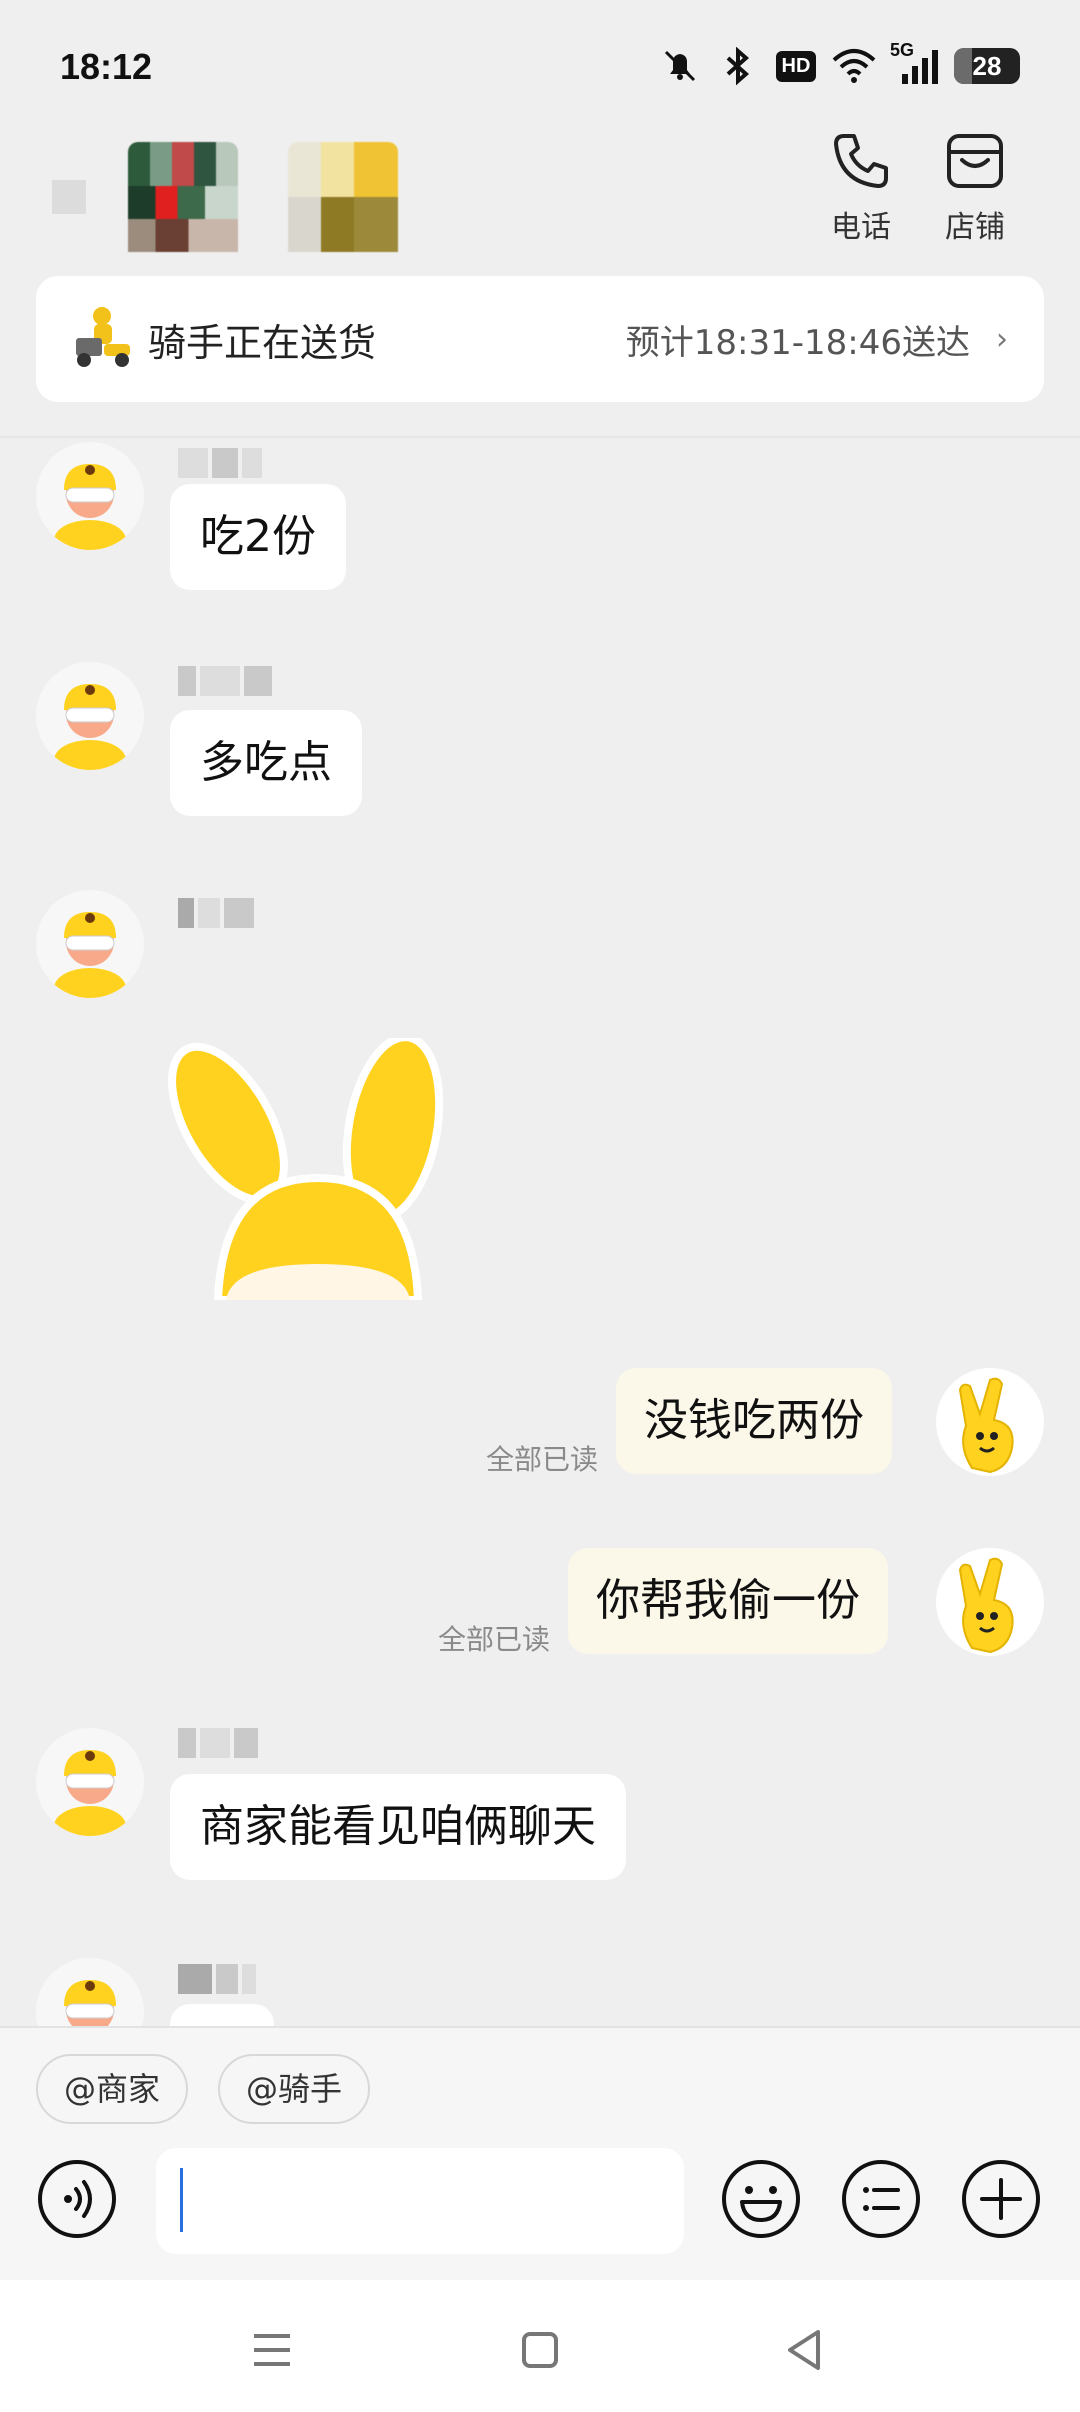  I want to click on message-bubble: 吃2份, so click(258, 537).